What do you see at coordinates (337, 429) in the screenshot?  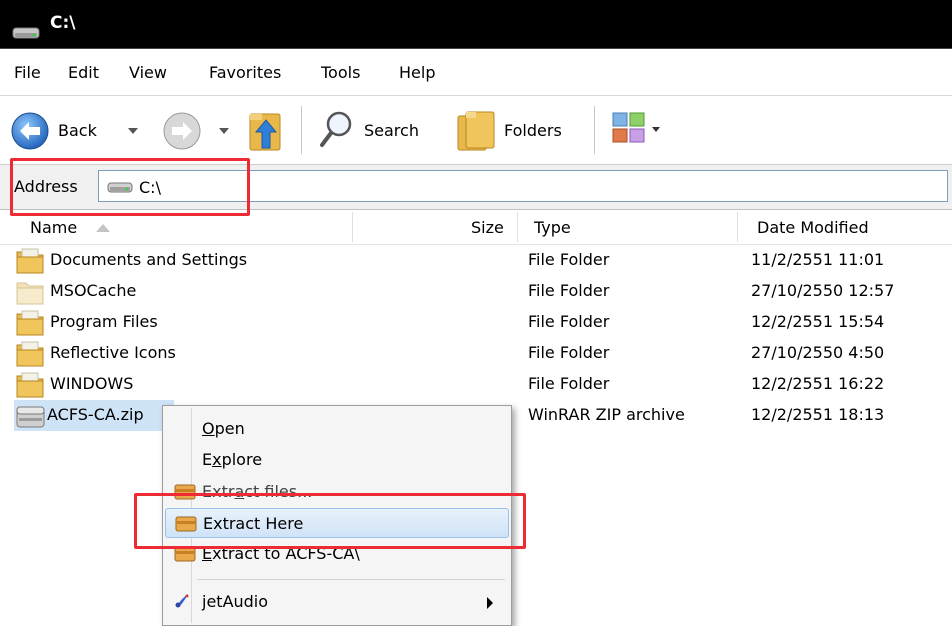 I see `menu-item-open: Open` at bounding box center [337, 429].